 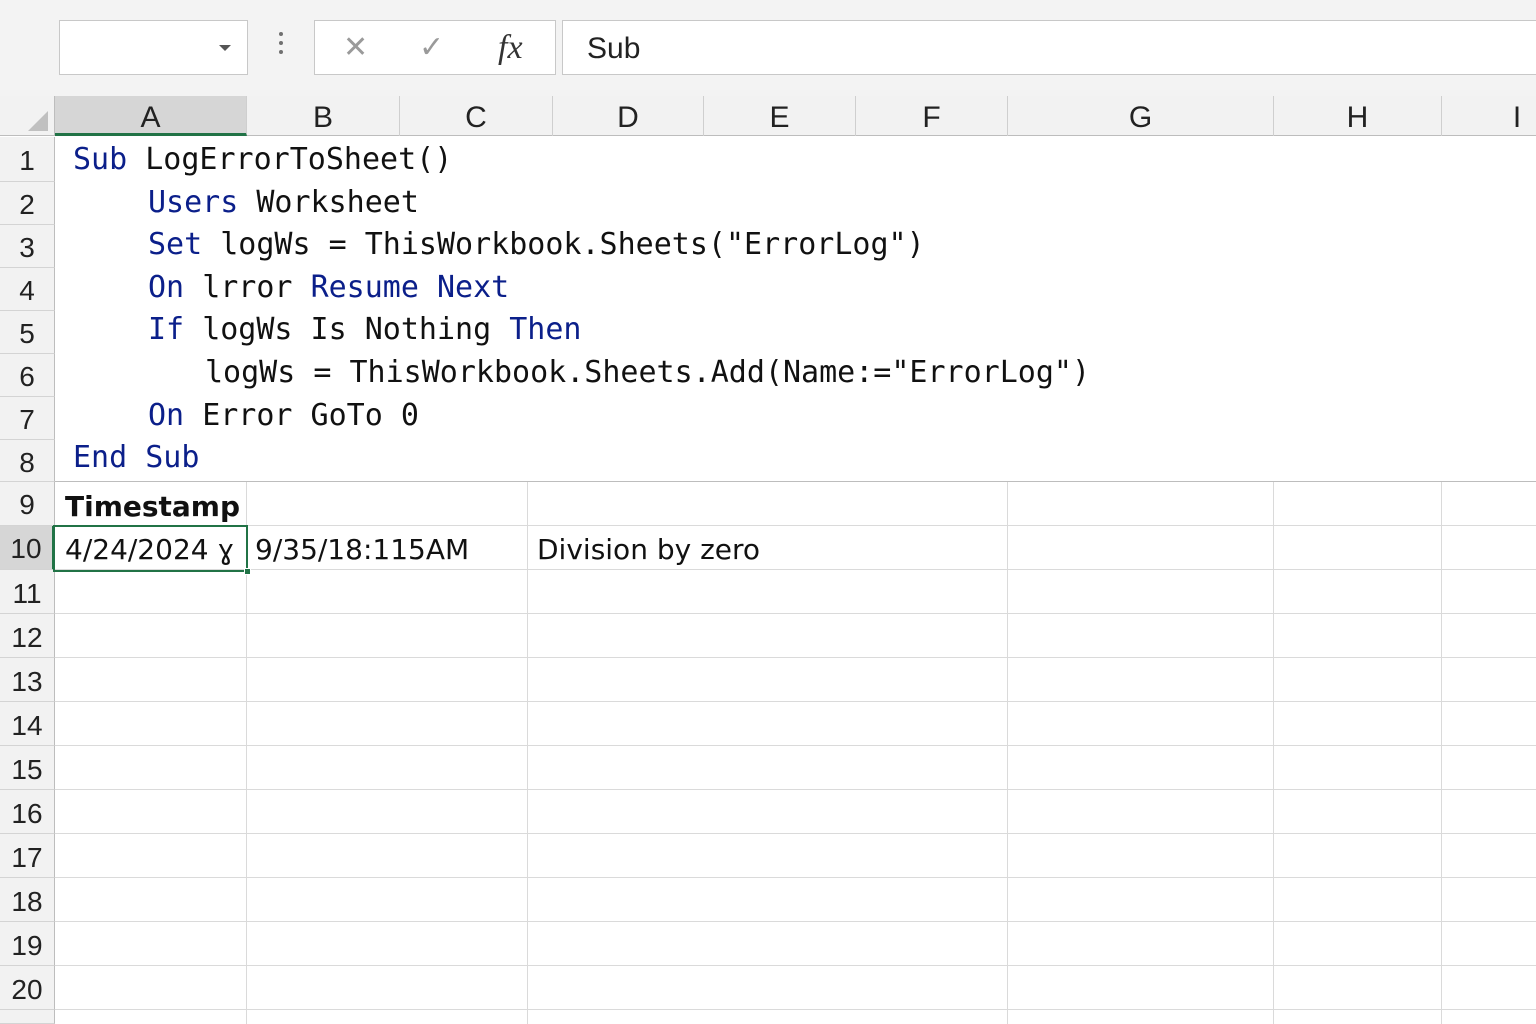 I want to click on row-header-13: 13, so click(x=27, y=680).